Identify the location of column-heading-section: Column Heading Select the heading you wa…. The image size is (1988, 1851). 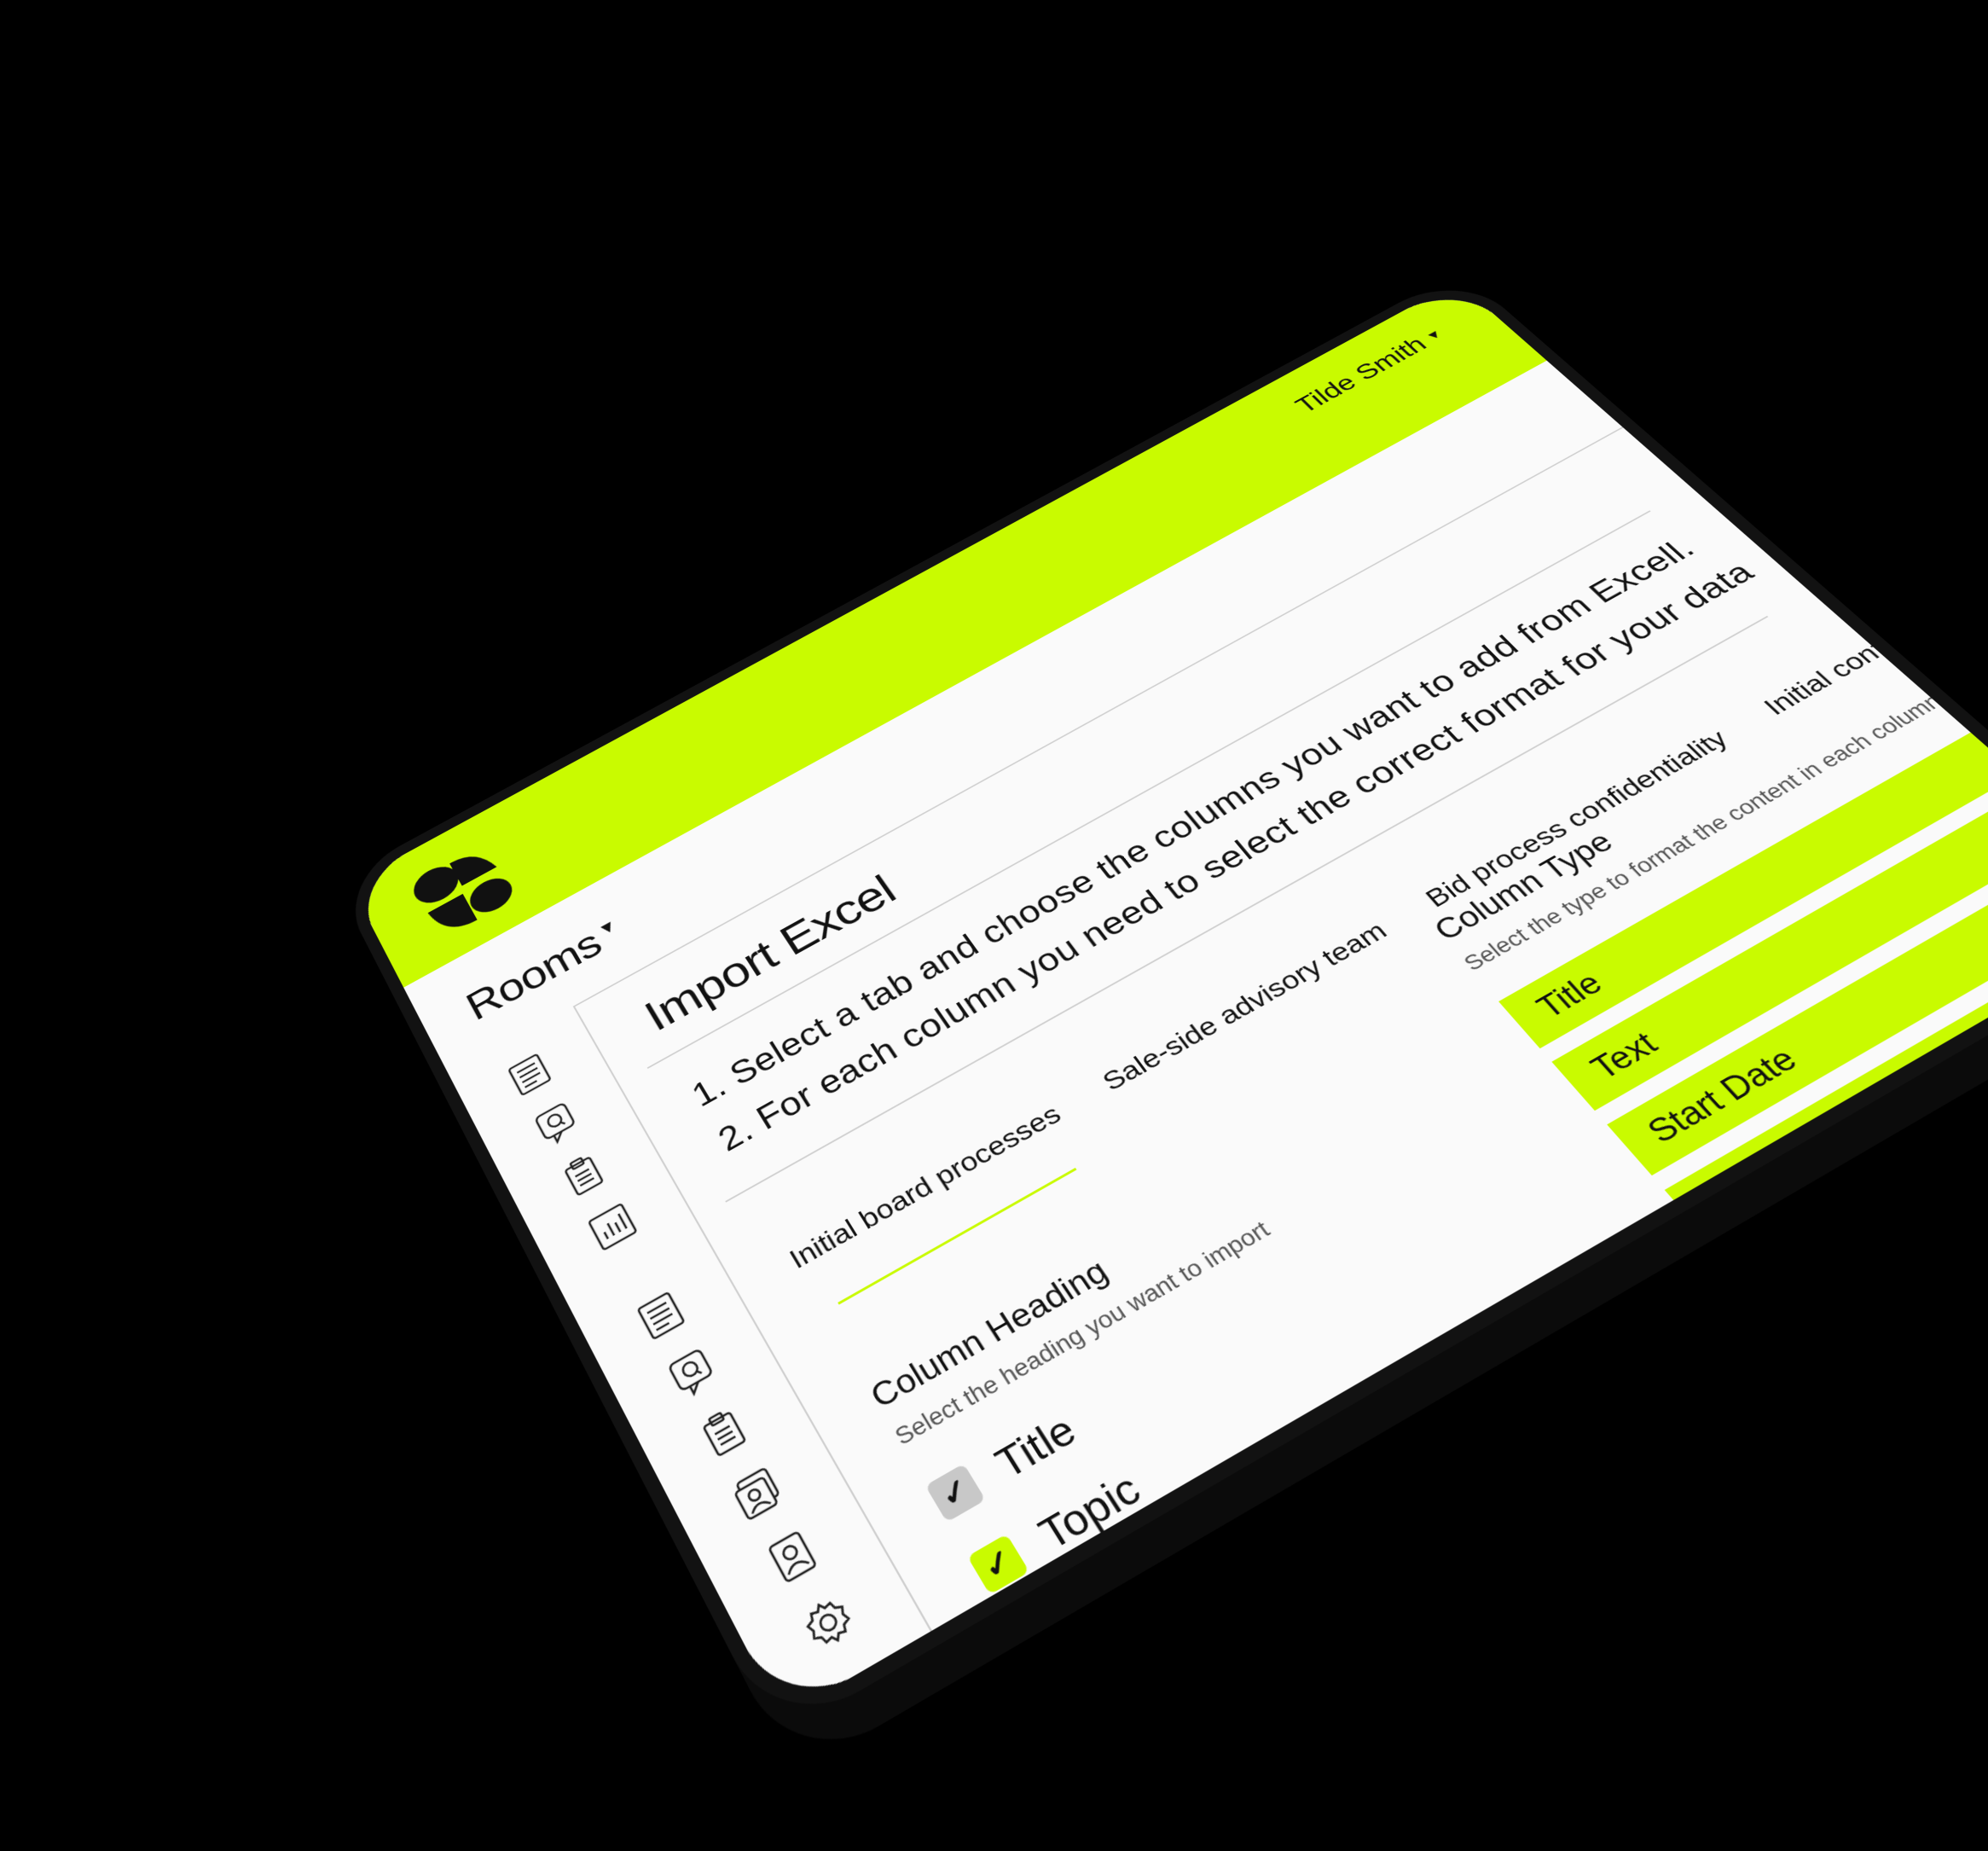
(1268, 1405).